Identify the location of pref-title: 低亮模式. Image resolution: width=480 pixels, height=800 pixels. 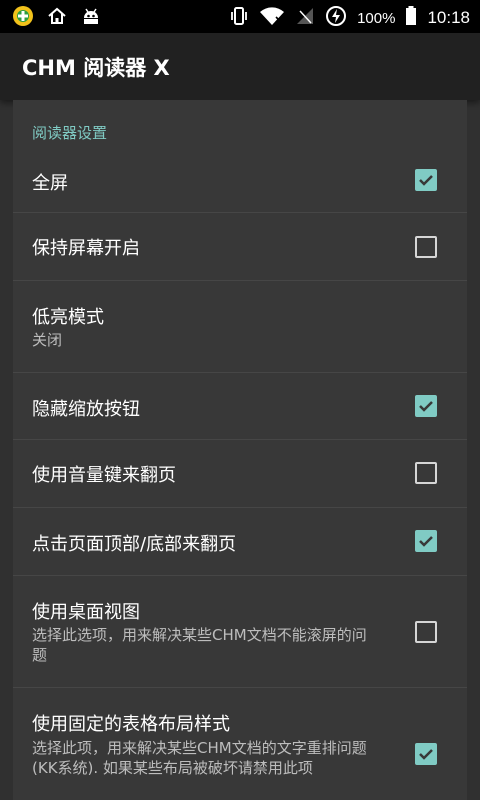
(68, 317).